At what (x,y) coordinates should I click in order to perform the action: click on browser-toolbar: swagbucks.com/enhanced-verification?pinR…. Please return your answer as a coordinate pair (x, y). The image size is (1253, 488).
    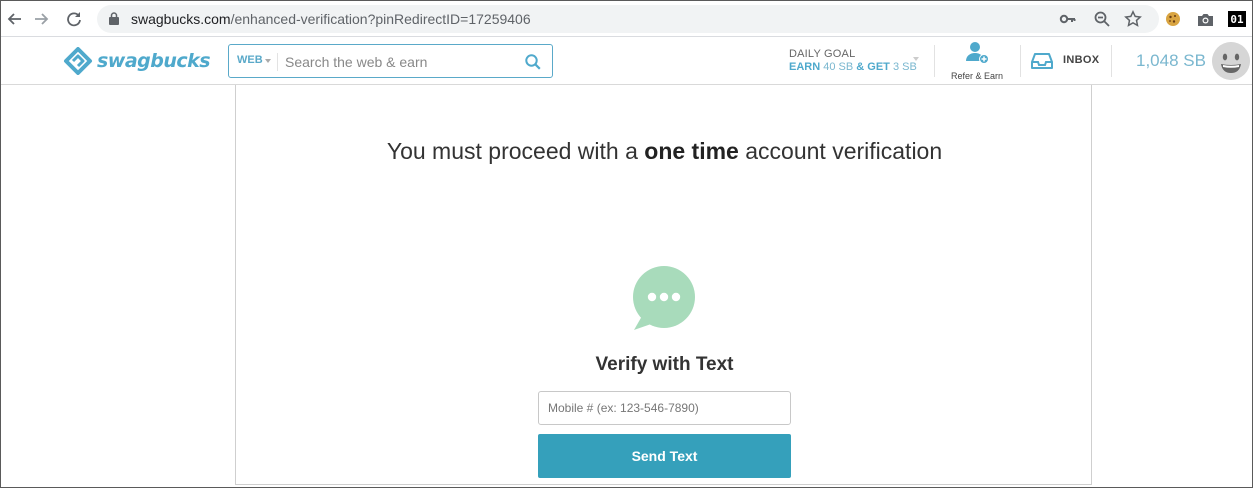
    Looking at the image, I should click on (626, 19).